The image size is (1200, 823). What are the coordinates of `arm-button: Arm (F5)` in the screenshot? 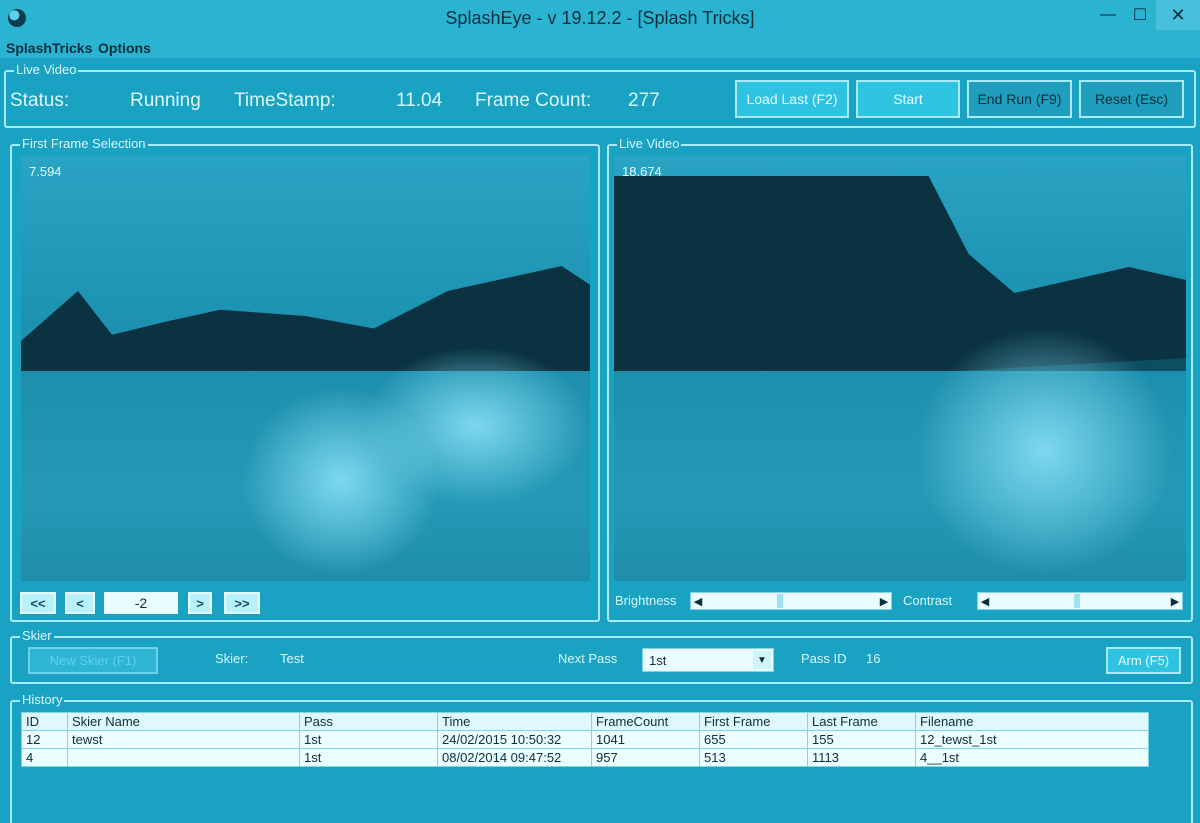 It's located at (1143, 660).